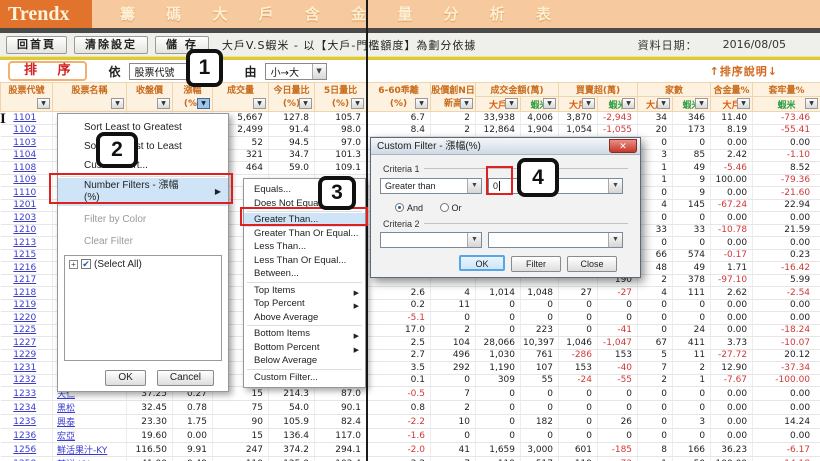 The height and width of the screenshot is (461, 820). What do you see at coordinates (24, 243) in the screenshot?
I see `stock-code-link: 1213` at bounding box center [24, 243].